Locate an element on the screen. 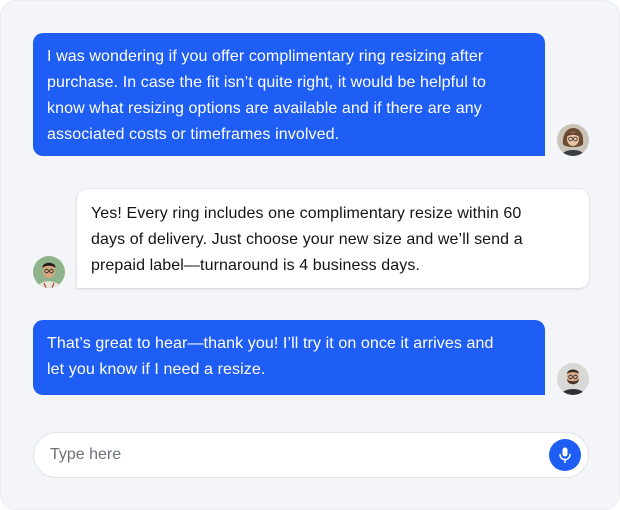  message-line: associated costs or timeframes involved. is located at coordinates (193, 134).